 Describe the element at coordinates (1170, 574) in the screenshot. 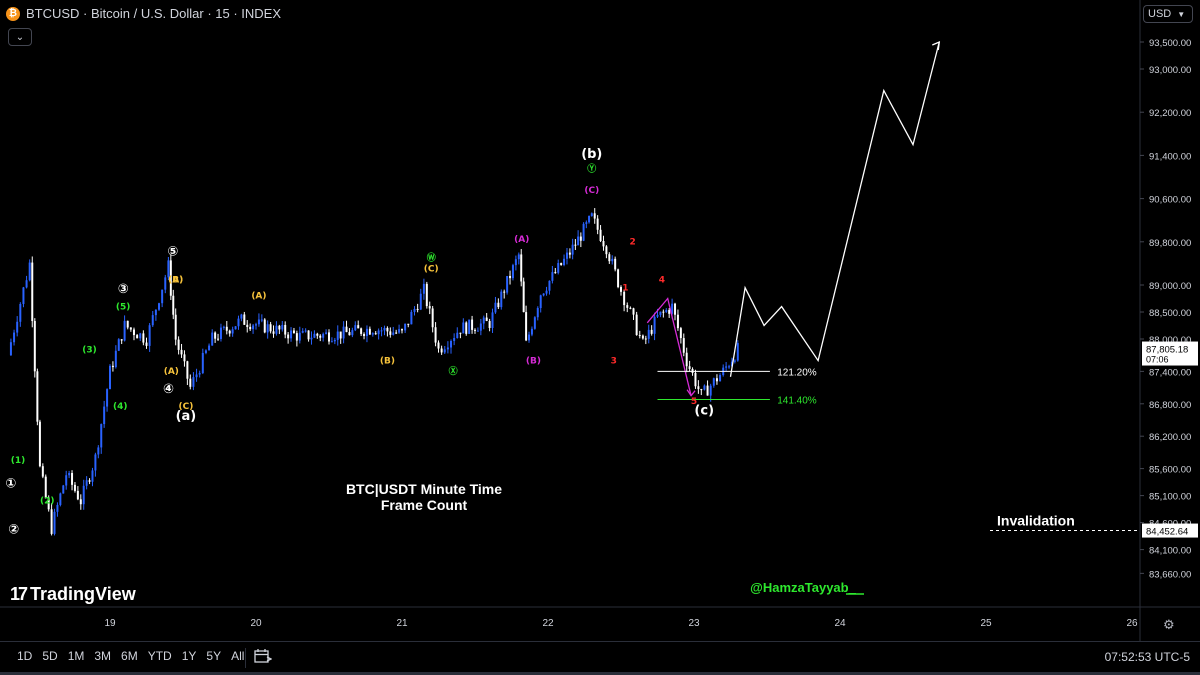

I see `price-tick-label: 83,660.00` at that location.